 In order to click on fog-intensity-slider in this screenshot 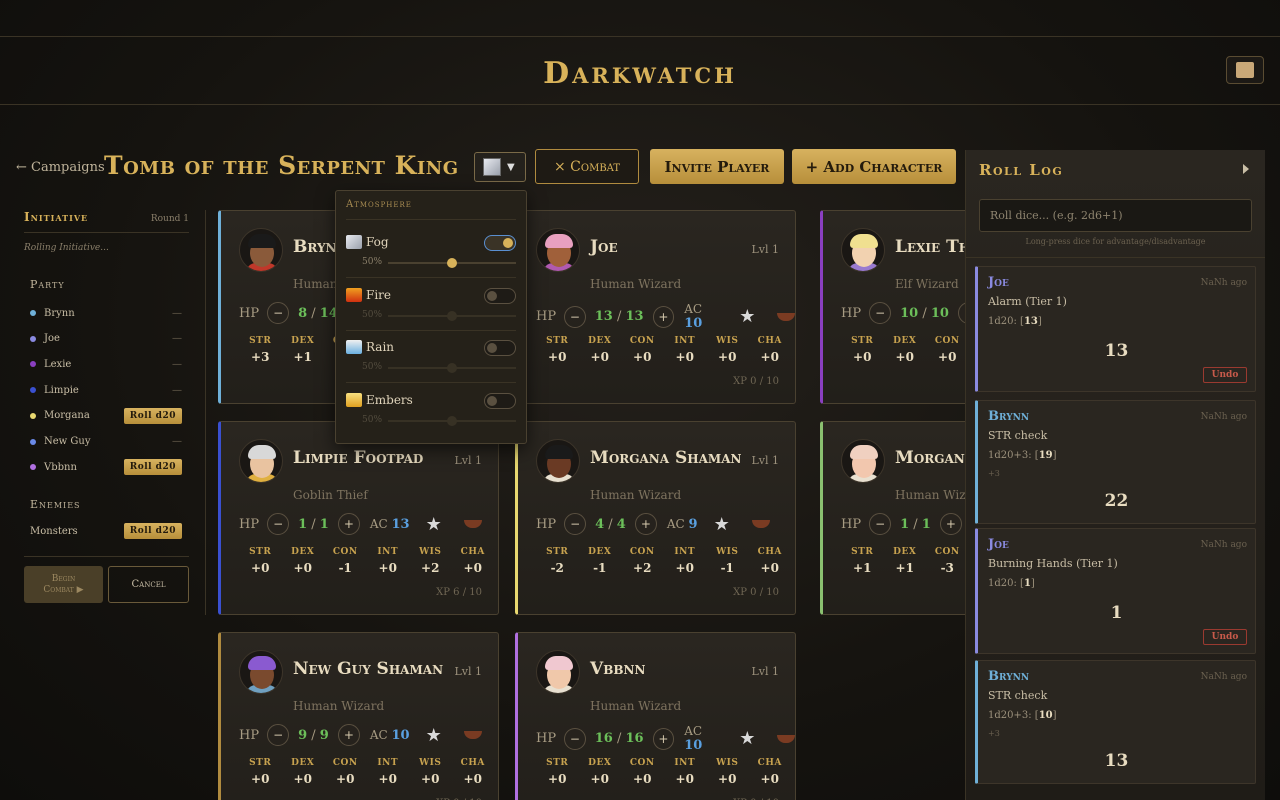, I will do `click(452, 263)`.